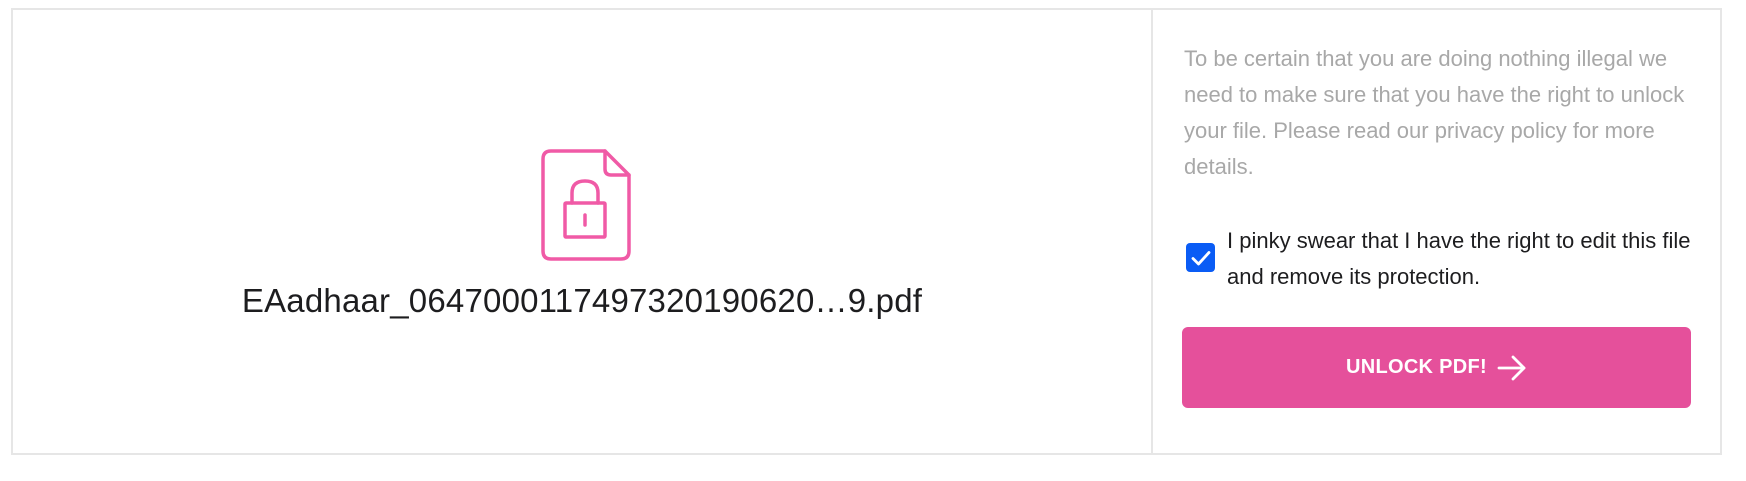 The image size is (1746, 481). What do you see at coordinates (586, 205) in the screenshot?
I see `locked-file-icon` at bounding box center [586, 205].